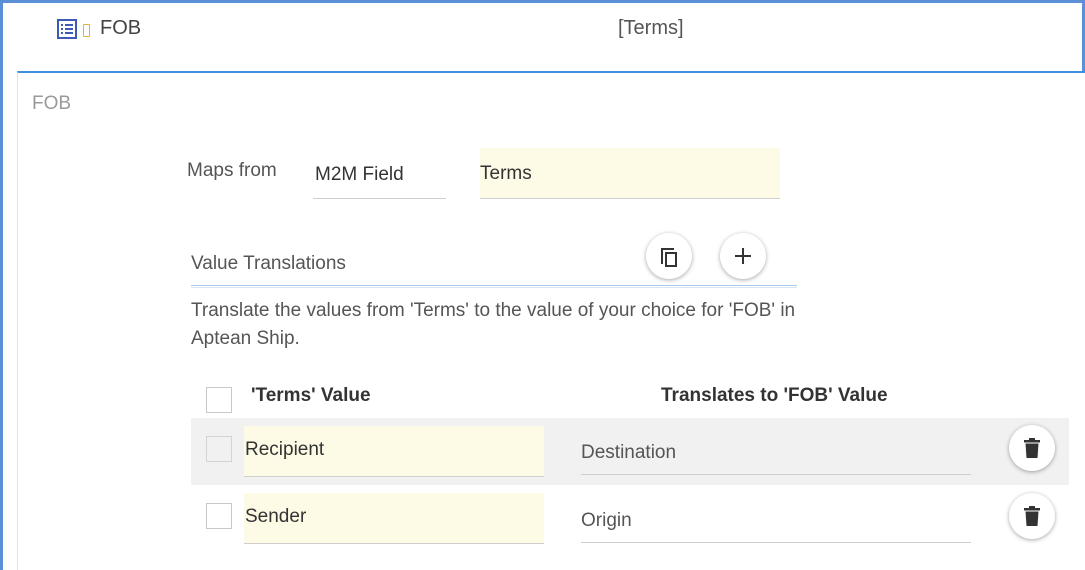 This screenshot has width=1085, height=570. I want to click on maps-from-label: Maps from, so click(232, 170).